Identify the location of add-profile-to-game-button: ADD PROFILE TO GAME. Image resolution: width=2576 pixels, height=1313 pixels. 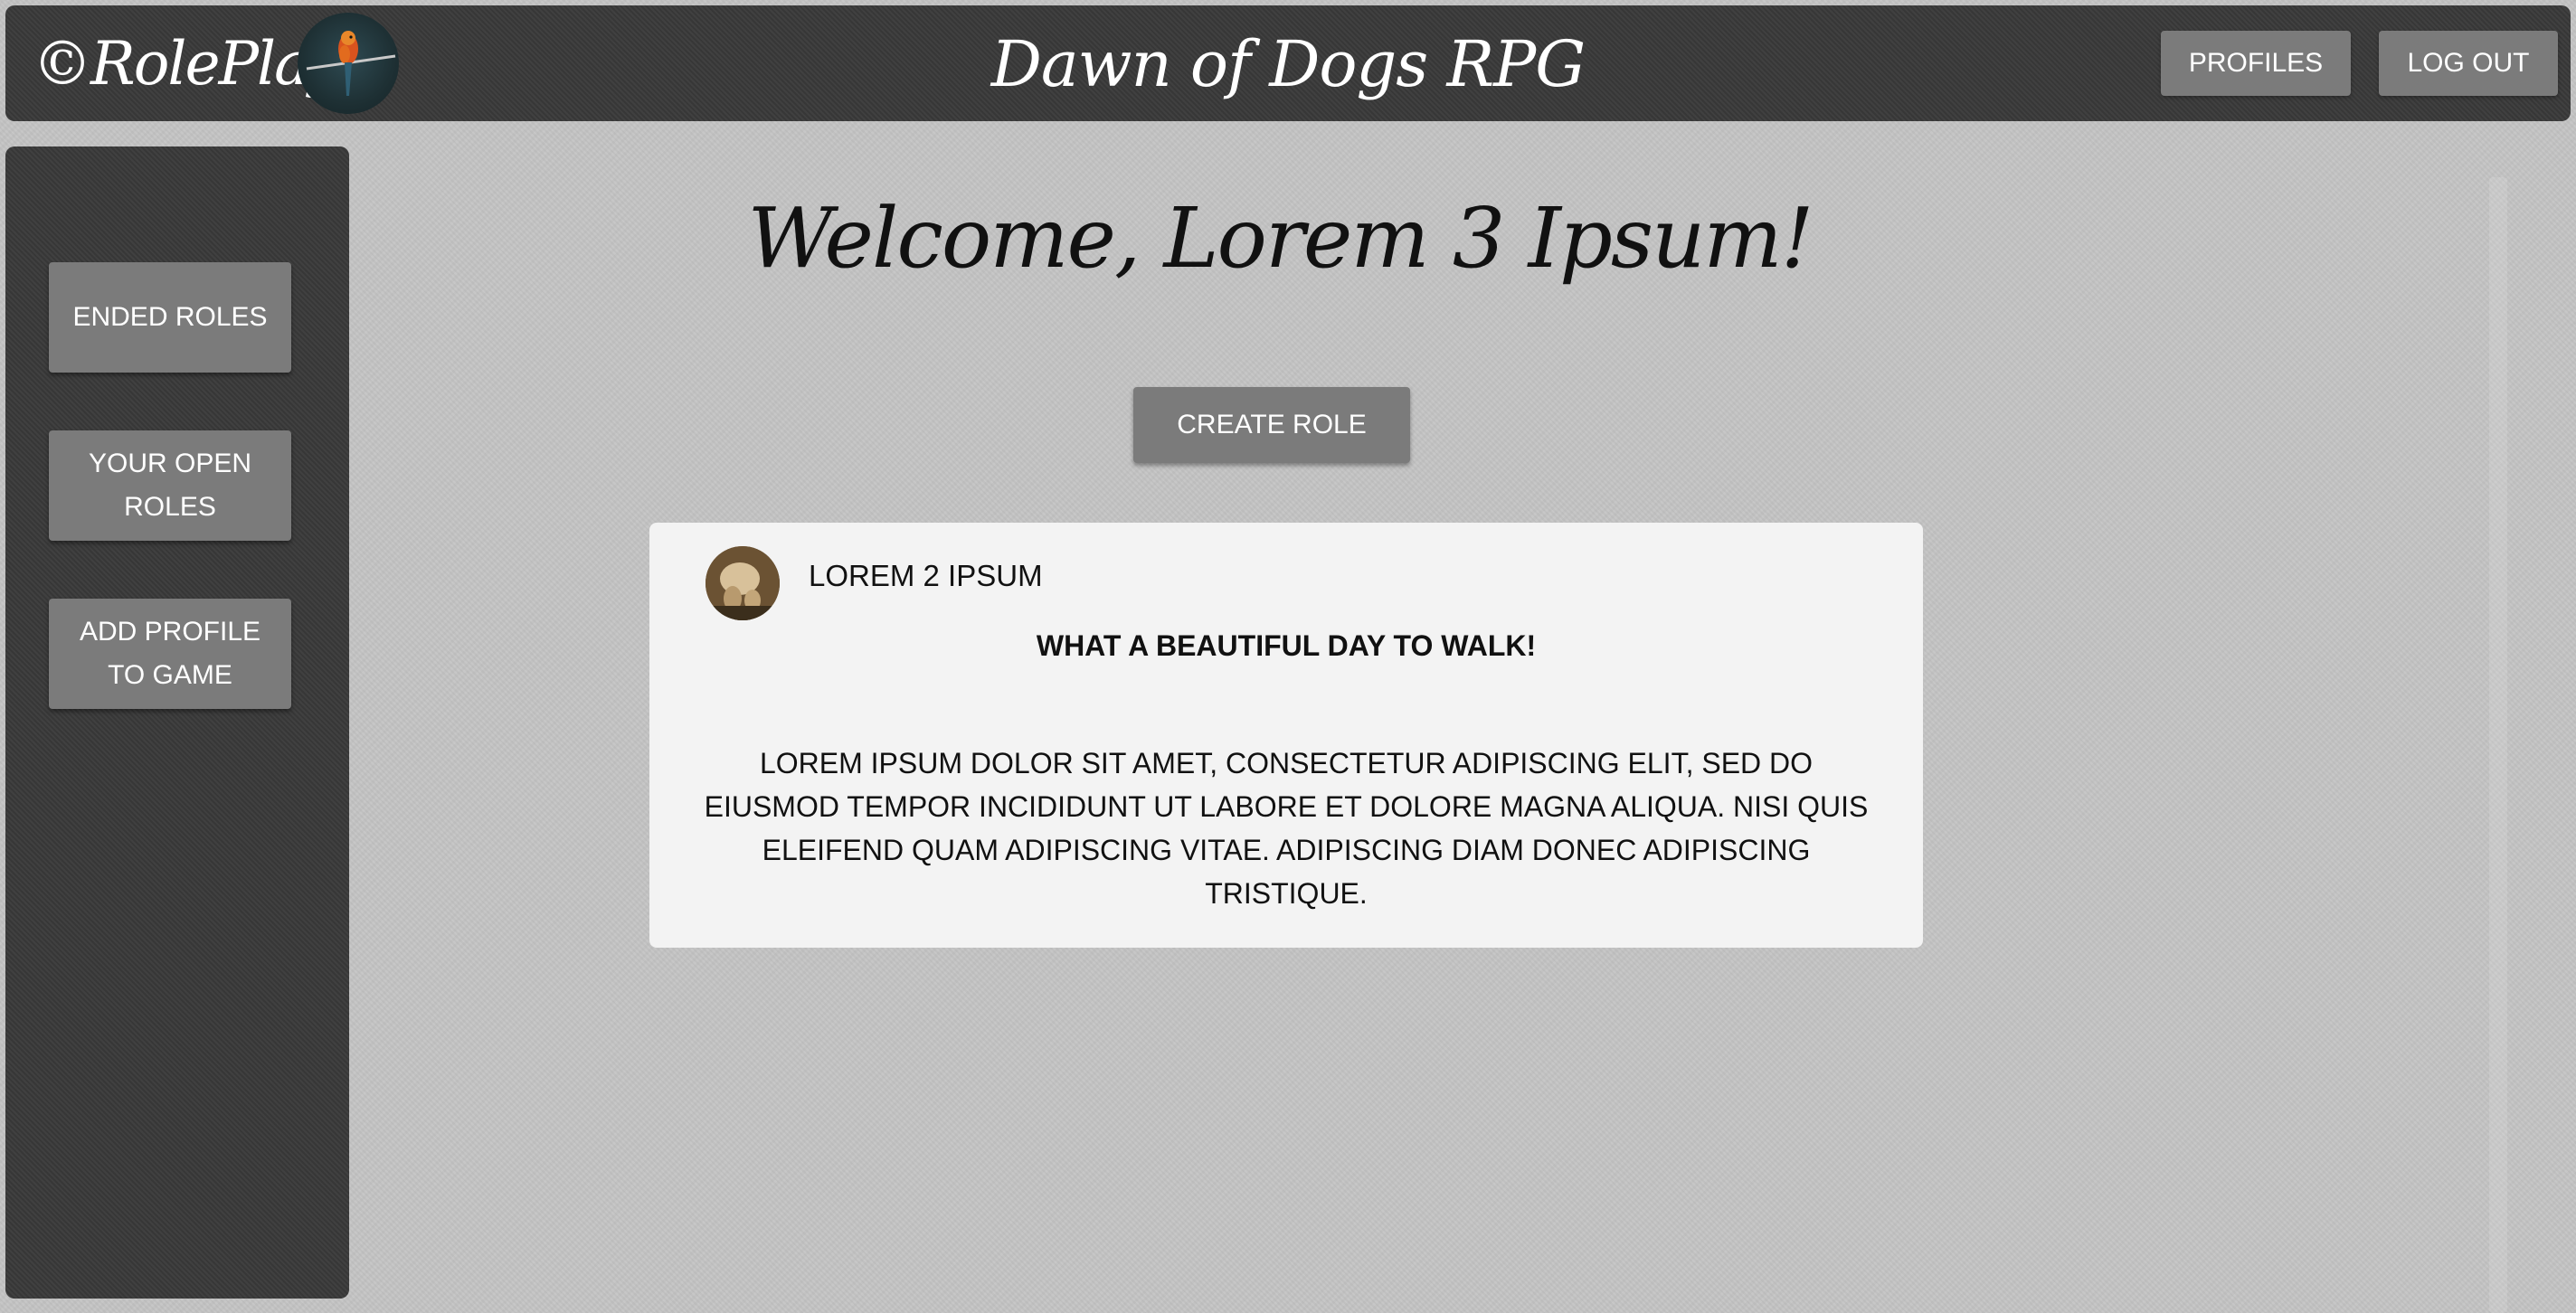
(170, 654).